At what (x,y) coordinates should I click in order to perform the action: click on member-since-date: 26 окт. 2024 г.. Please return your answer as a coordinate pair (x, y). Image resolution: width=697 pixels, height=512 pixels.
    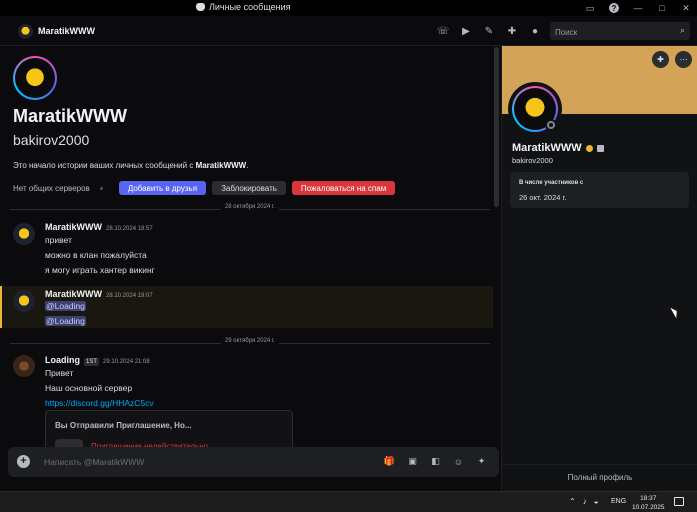
    Looking at the image, I should click on (543, 197).